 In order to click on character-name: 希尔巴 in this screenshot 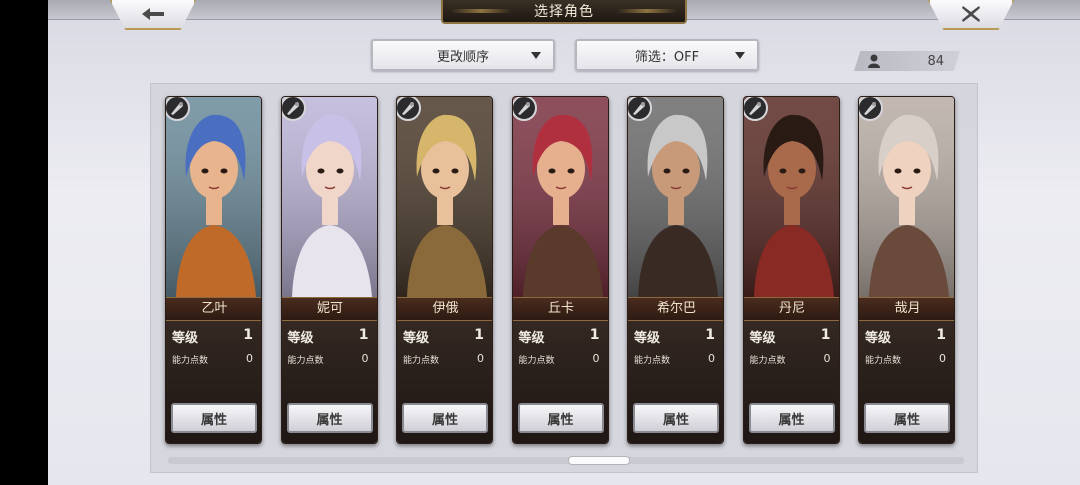, I will do `click(675, 309)`.